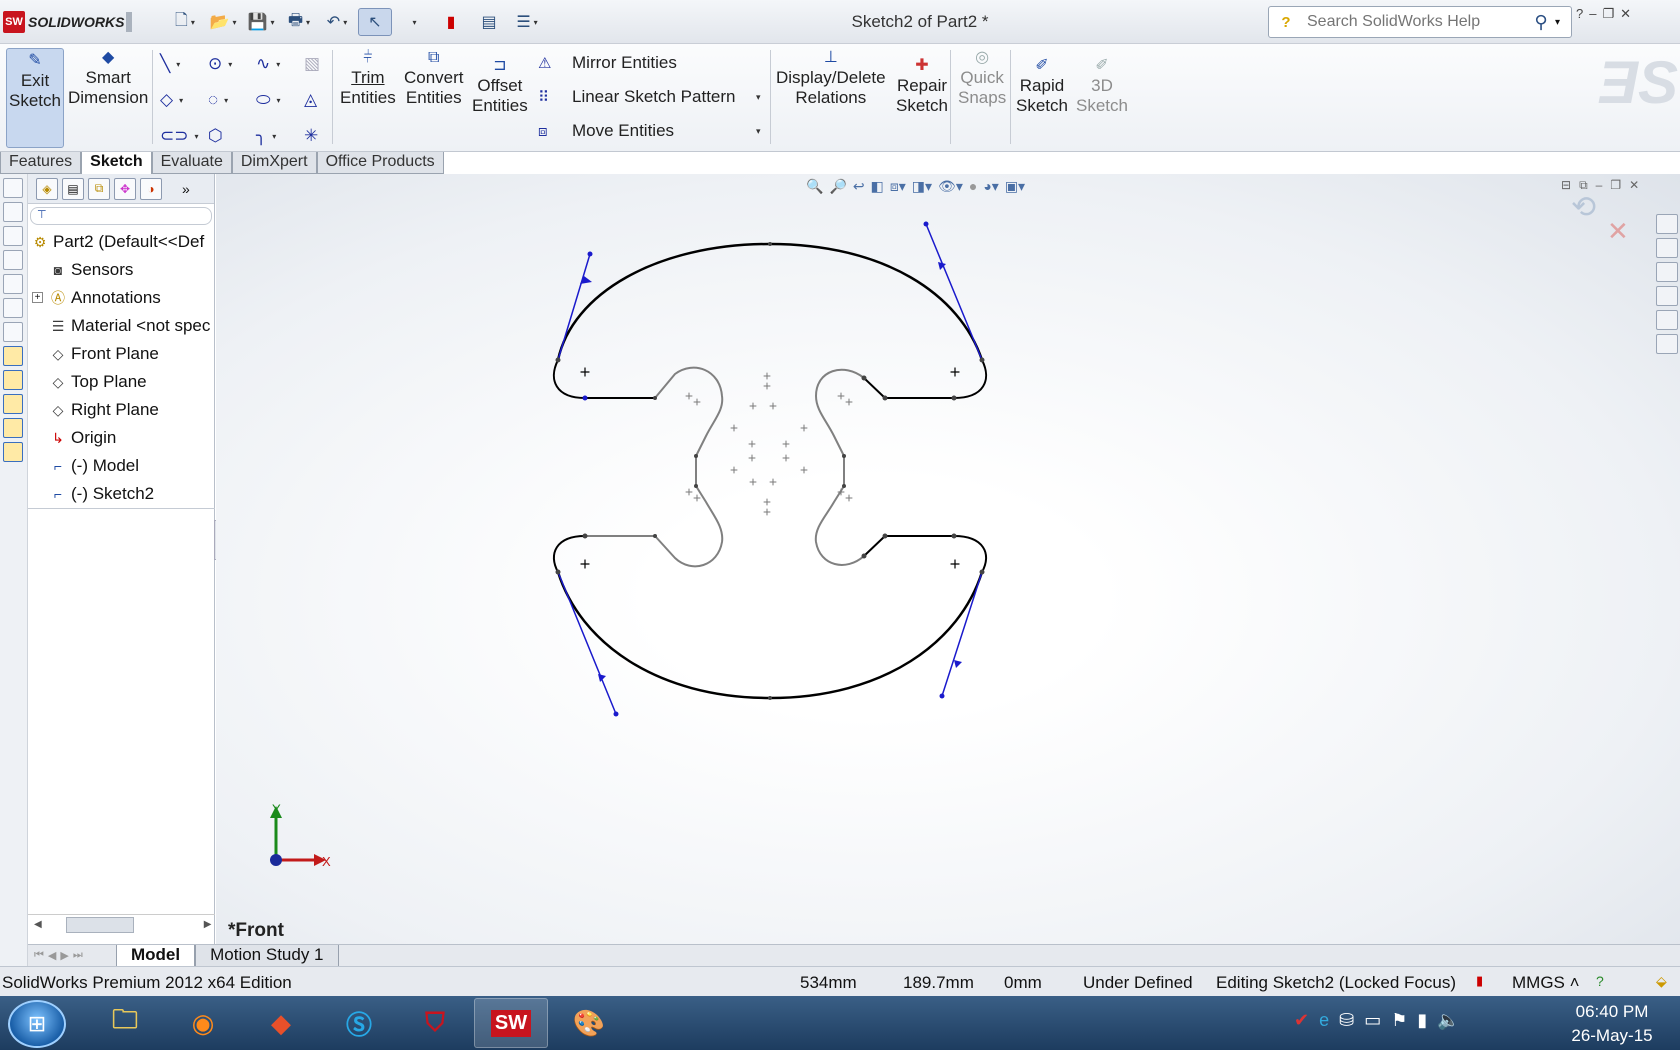 This screenshot has width=1680, height=1050. I want to click on taskbar-mcafee: ⛉, so click(435, 1023).